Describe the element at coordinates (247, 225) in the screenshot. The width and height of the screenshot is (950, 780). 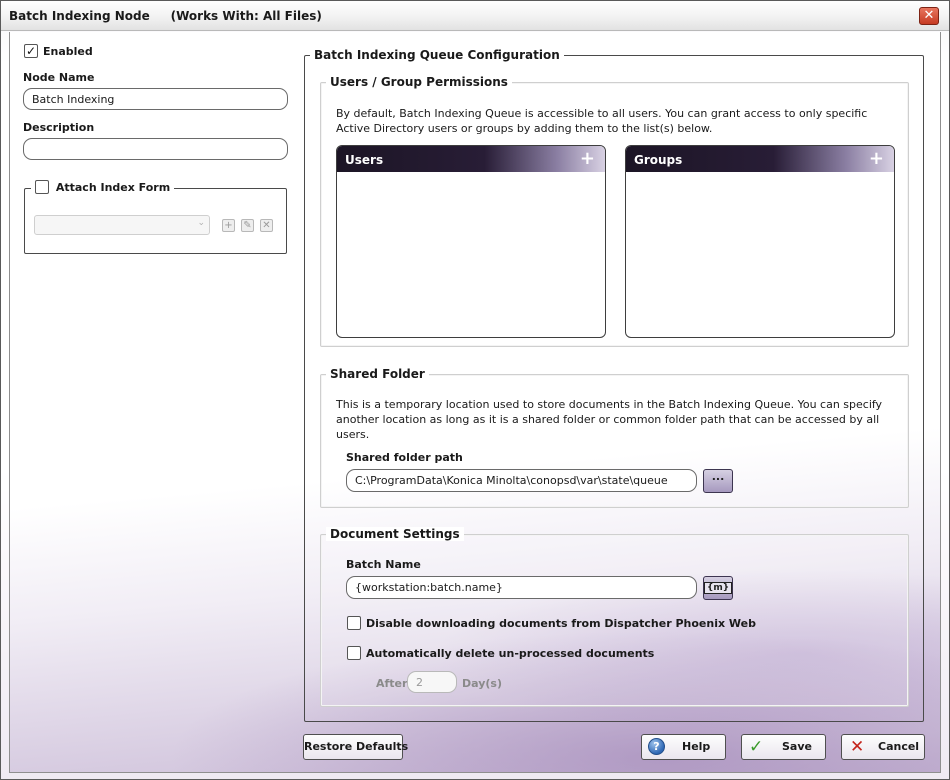
I see `edit-form-icon: ✎` at that location.